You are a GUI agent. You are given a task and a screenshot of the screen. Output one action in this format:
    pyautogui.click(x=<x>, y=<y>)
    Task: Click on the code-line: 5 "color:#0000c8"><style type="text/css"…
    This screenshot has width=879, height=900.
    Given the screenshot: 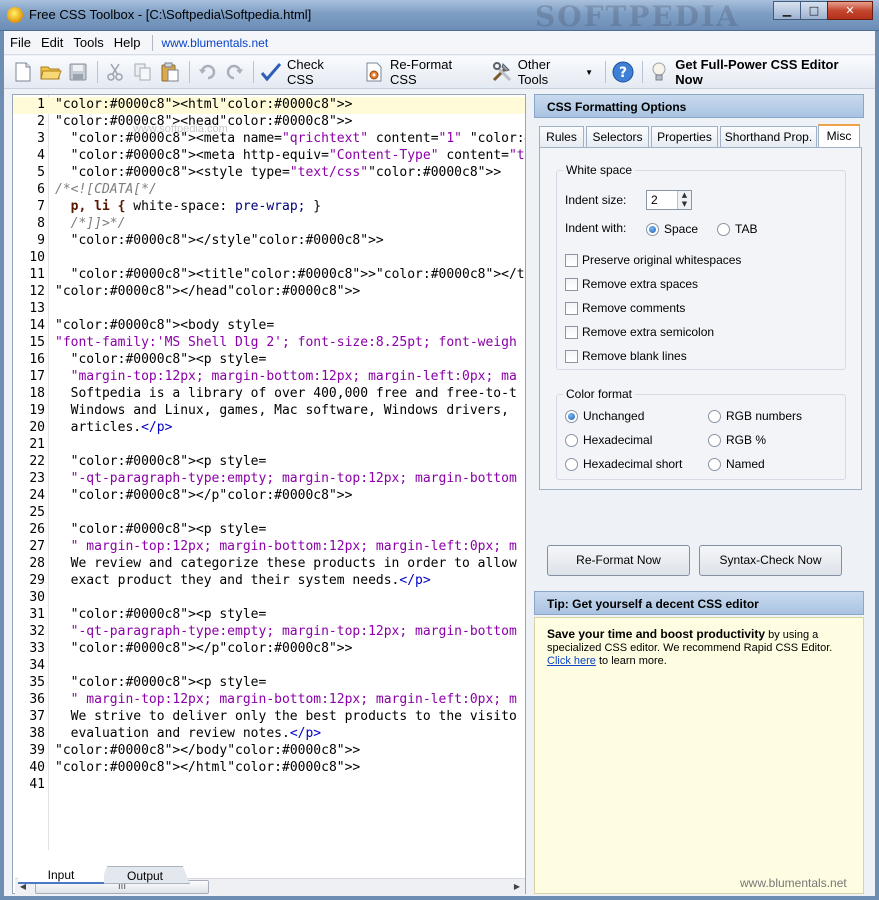 What is the action you would take?
    pyautogui.click(x=269, y=173)
    